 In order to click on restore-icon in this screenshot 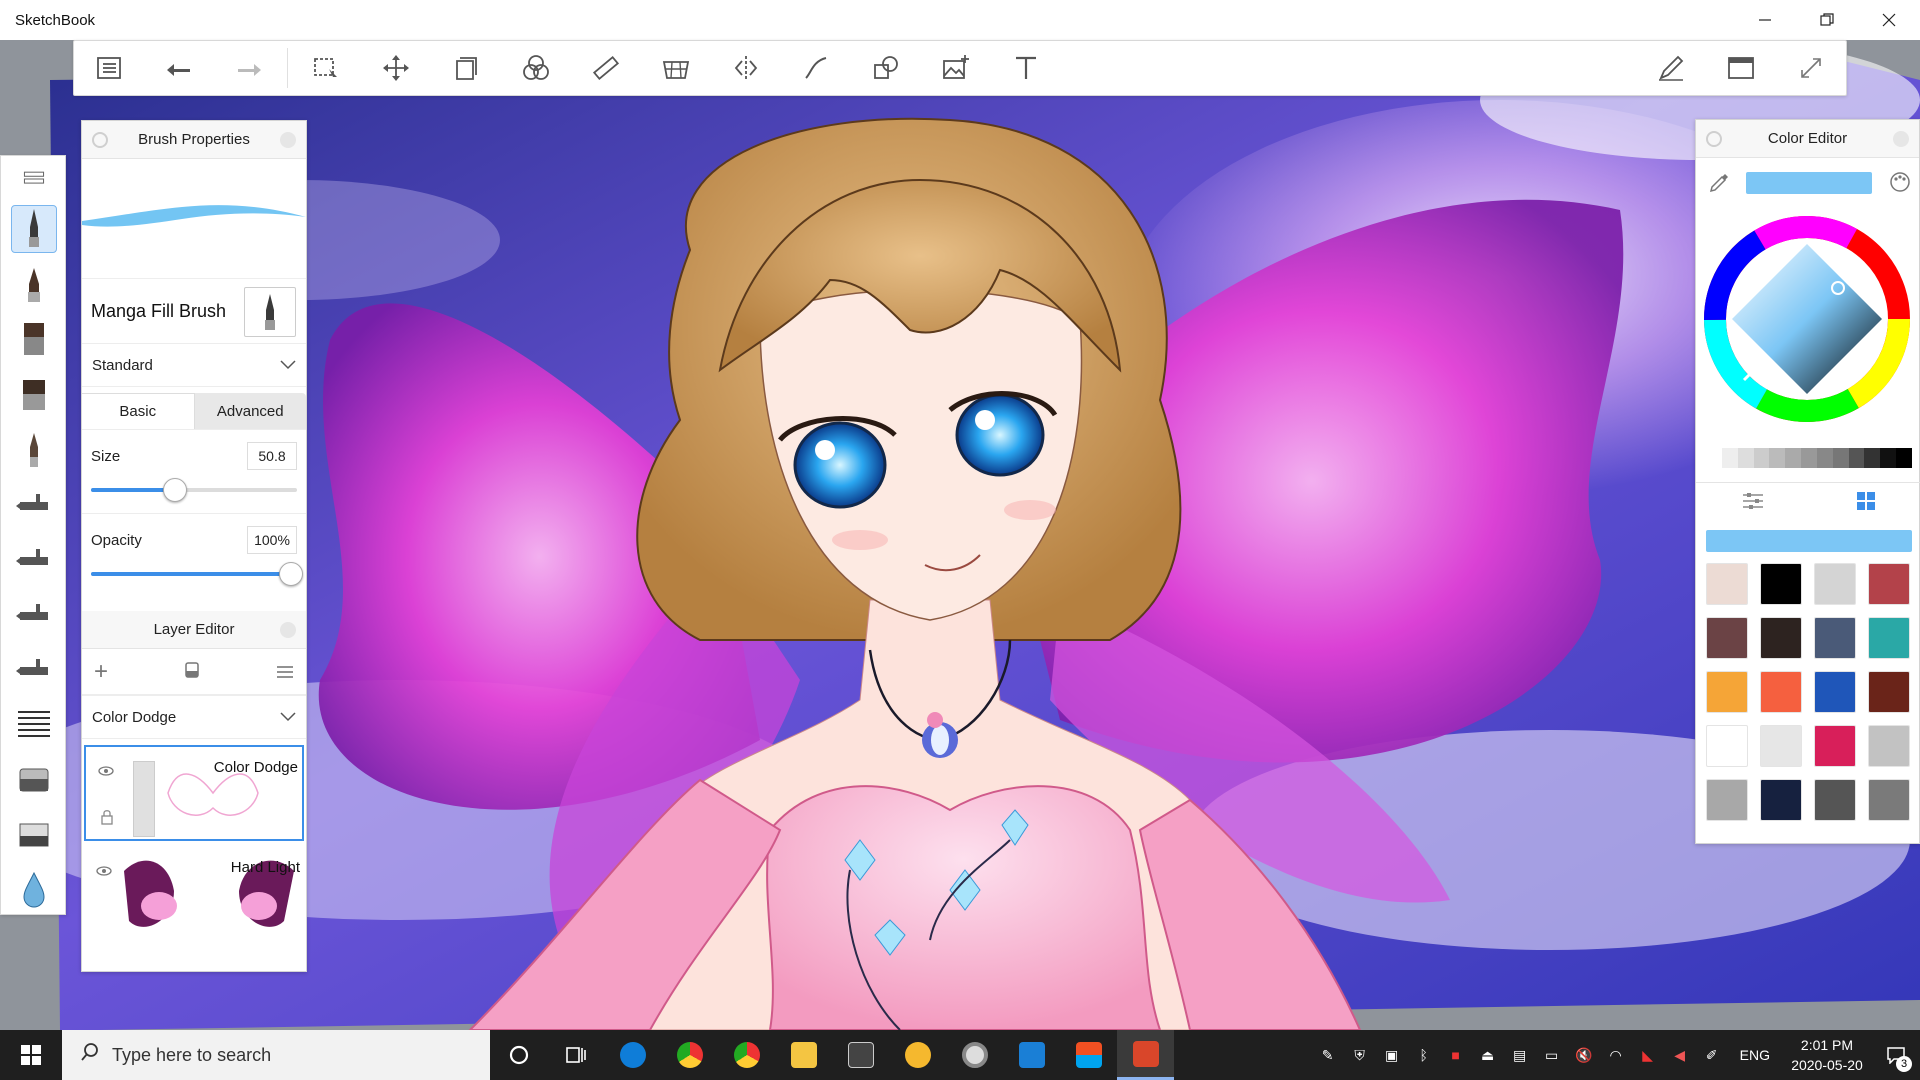, I will do `click(1827, 20)`.